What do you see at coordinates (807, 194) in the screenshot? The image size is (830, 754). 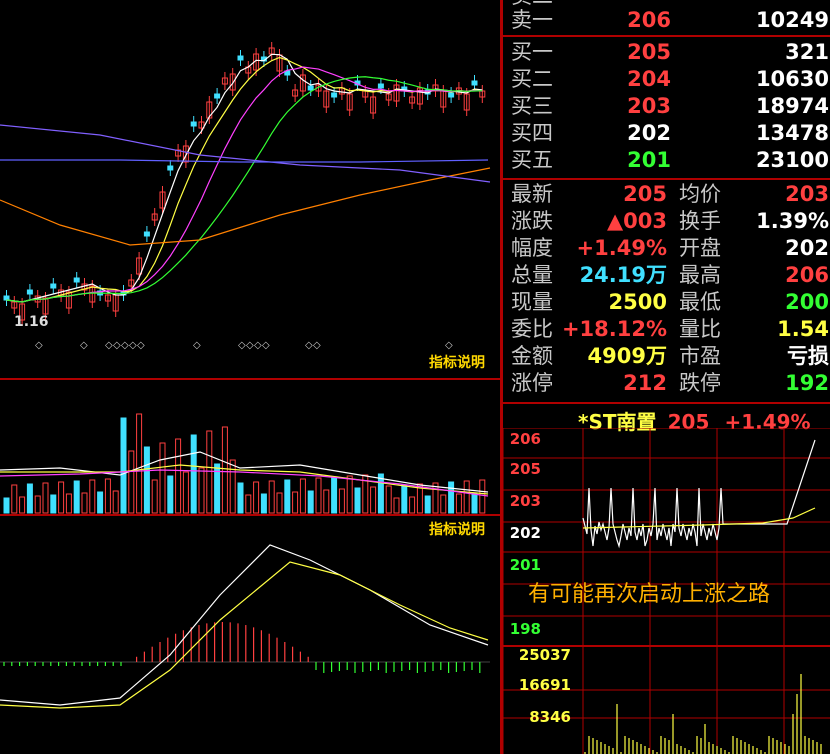 I see `quote-value: 203` at bounding box center [807, 194].